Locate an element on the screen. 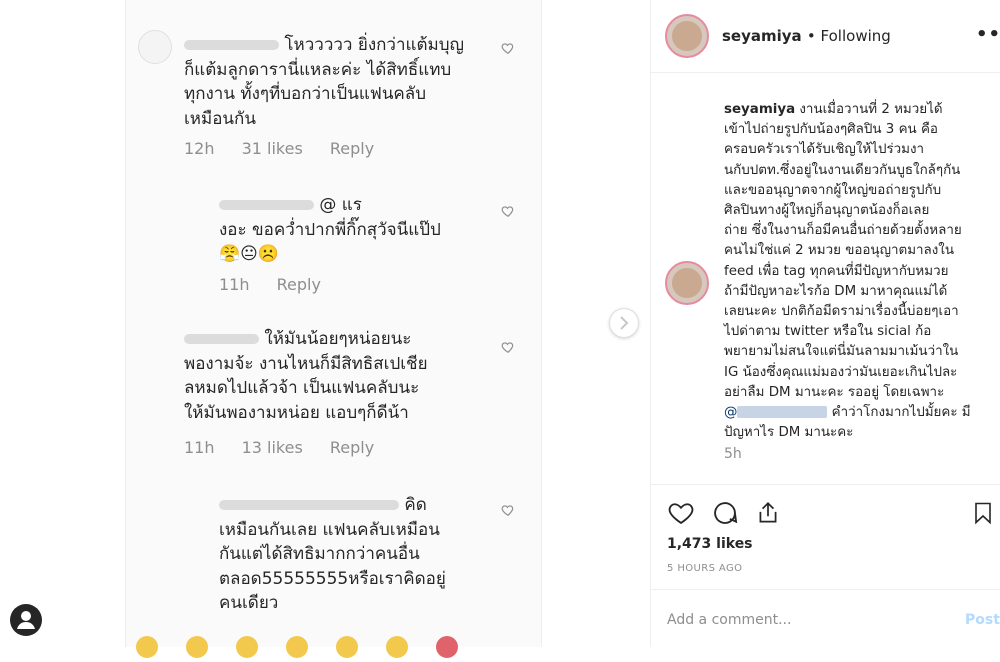 The width and height of the screenshot is (1000, 662). chevron-right-icon is located at coordinates (624, 323).